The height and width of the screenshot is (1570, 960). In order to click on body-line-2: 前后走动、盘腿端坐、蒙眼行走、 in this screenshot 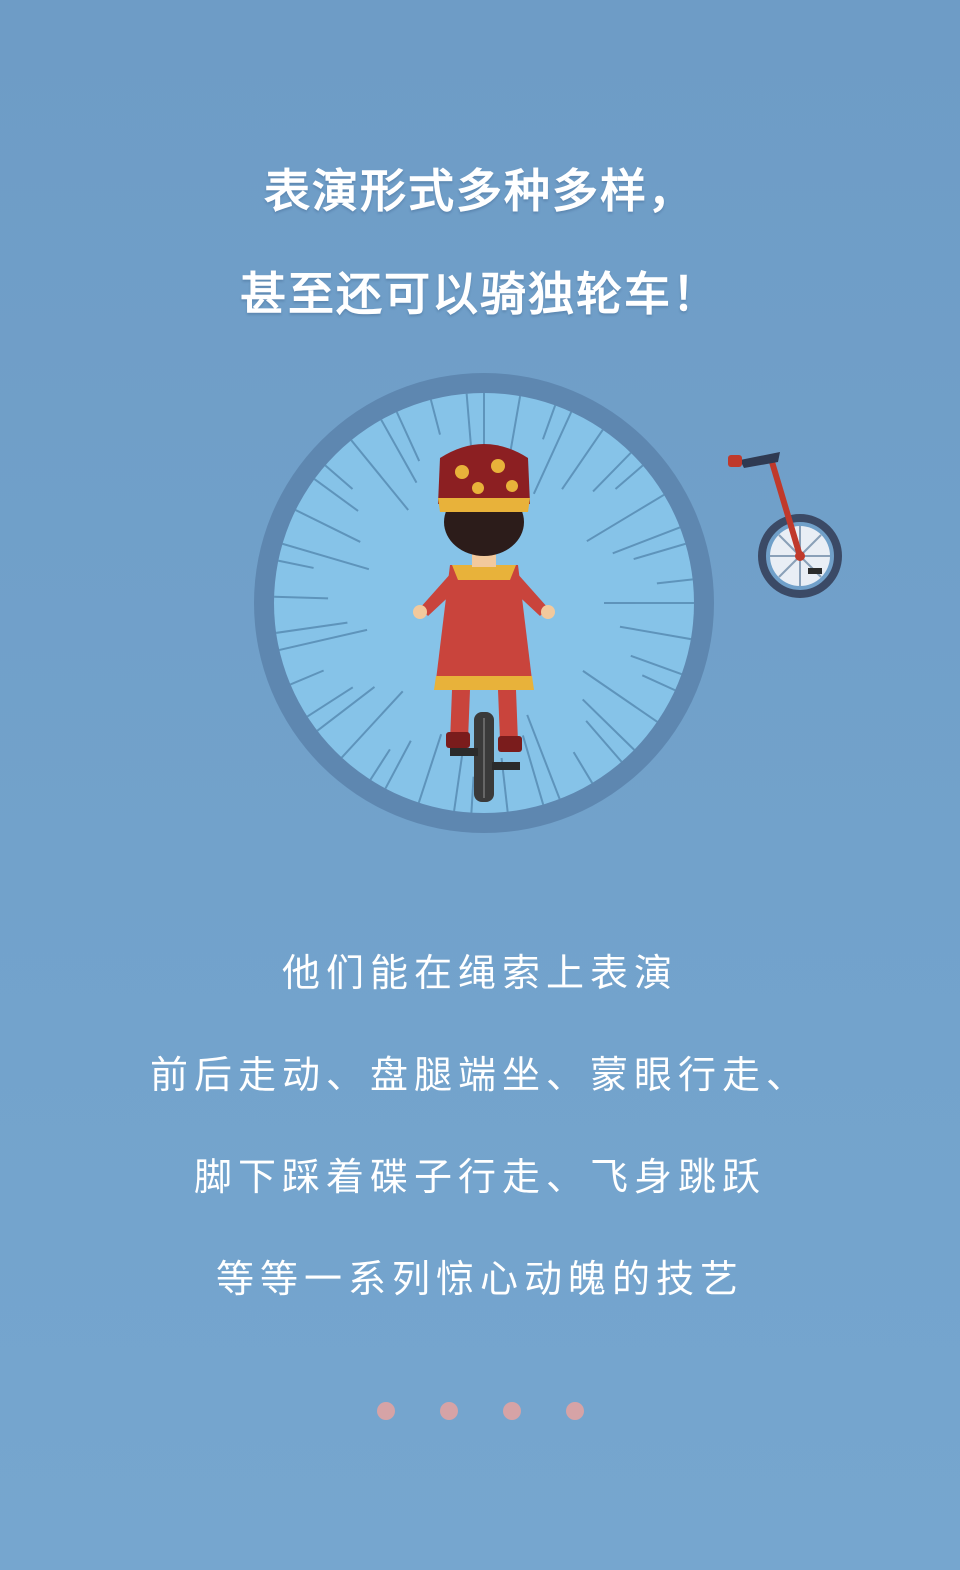, I will do `click(479, 1075)`.